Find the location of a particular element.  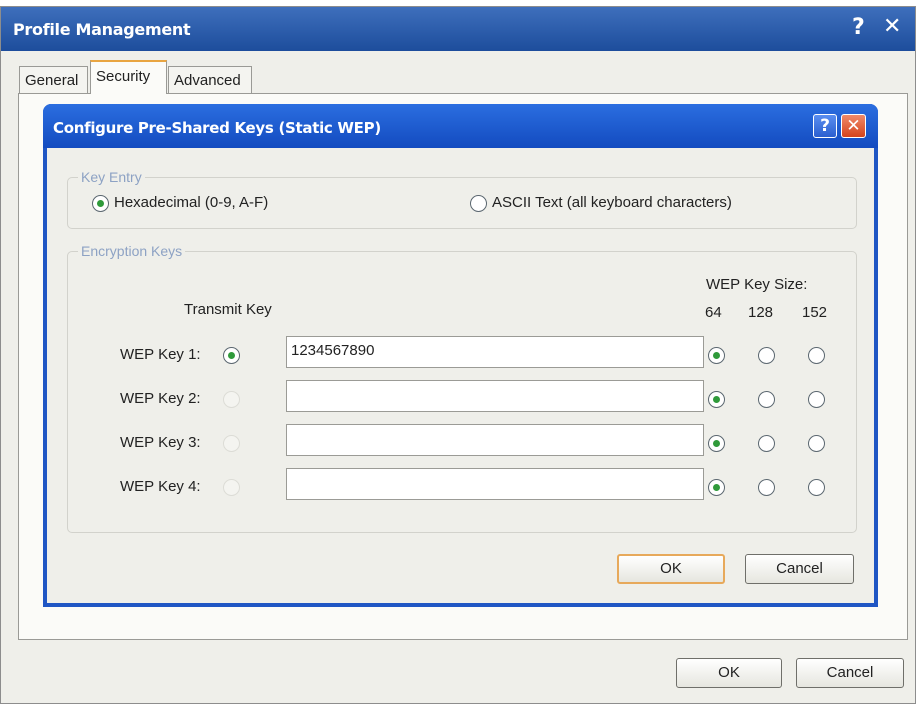

wep-key-4-size-128-radio is located at coordinates (766, 487).